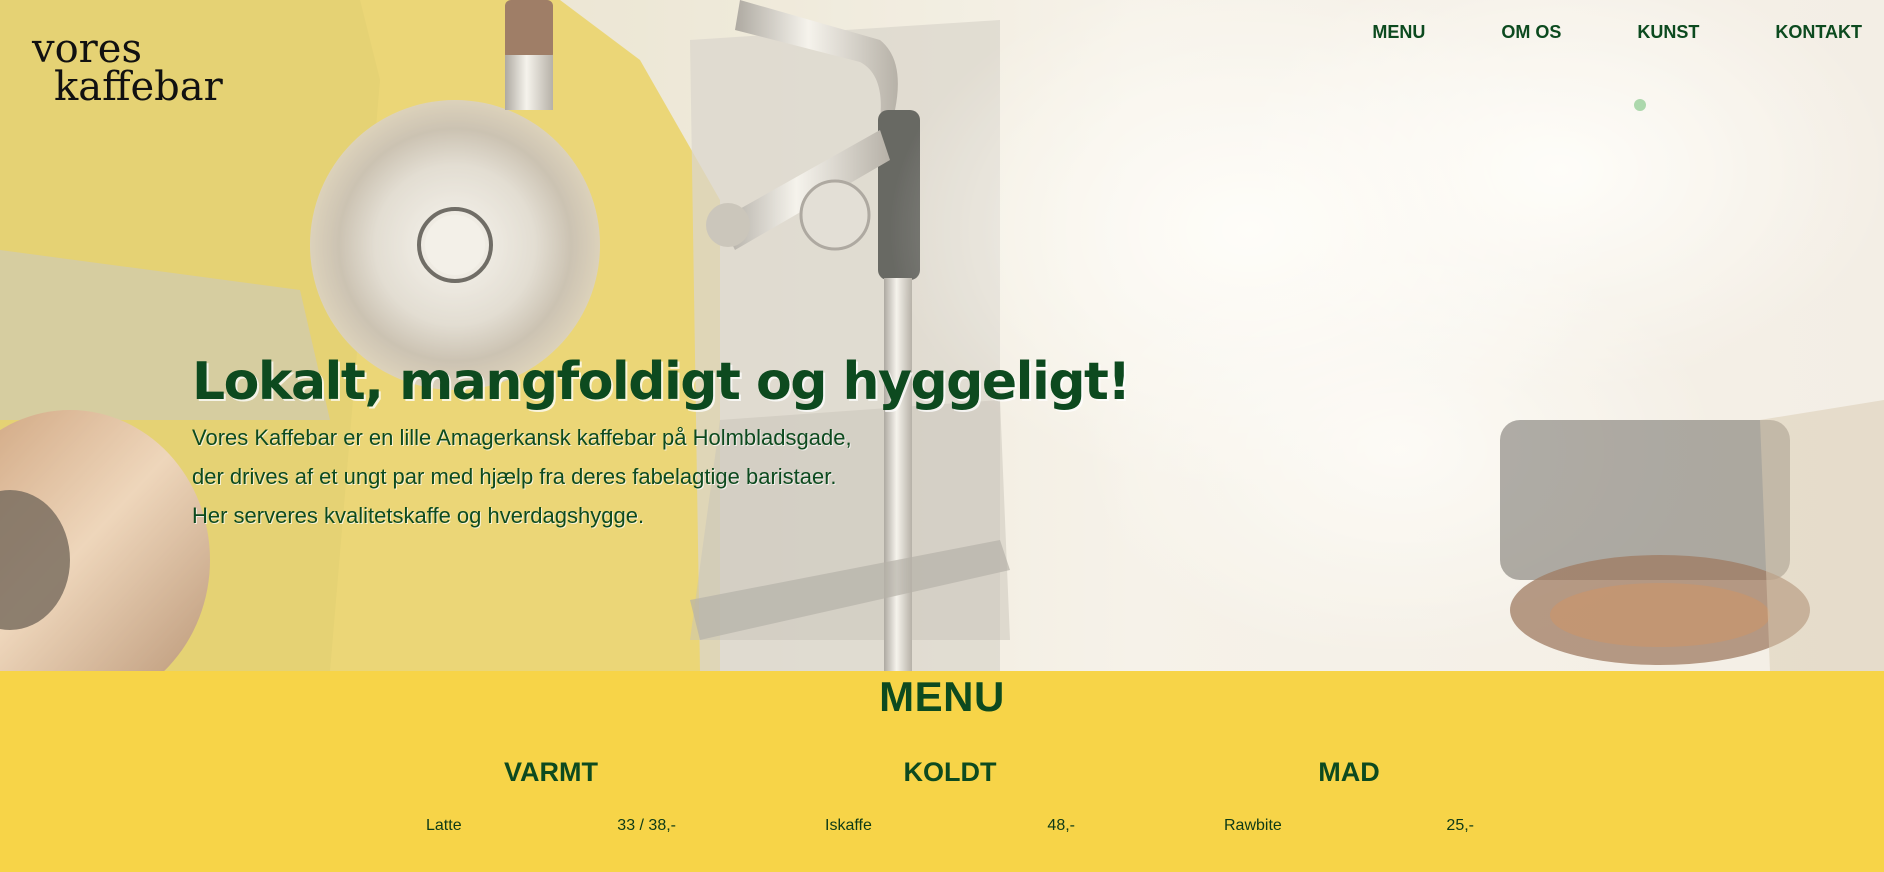  I want to click on brand-logo: vores kaffebar, so click(127, 68).